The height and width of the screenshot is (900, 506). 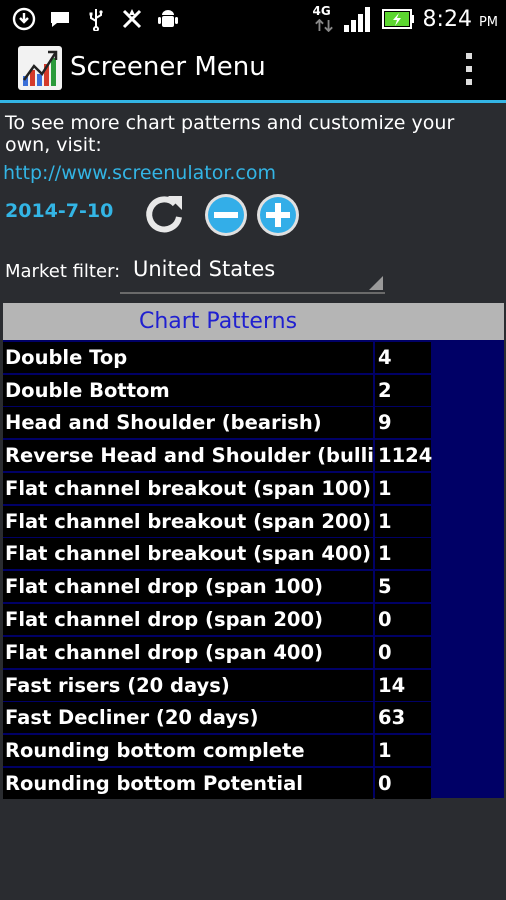 What do you see at coordinates (278, 215) in the screenshot?
I see `zoom-in-icon` at bounding box center [278, 215].